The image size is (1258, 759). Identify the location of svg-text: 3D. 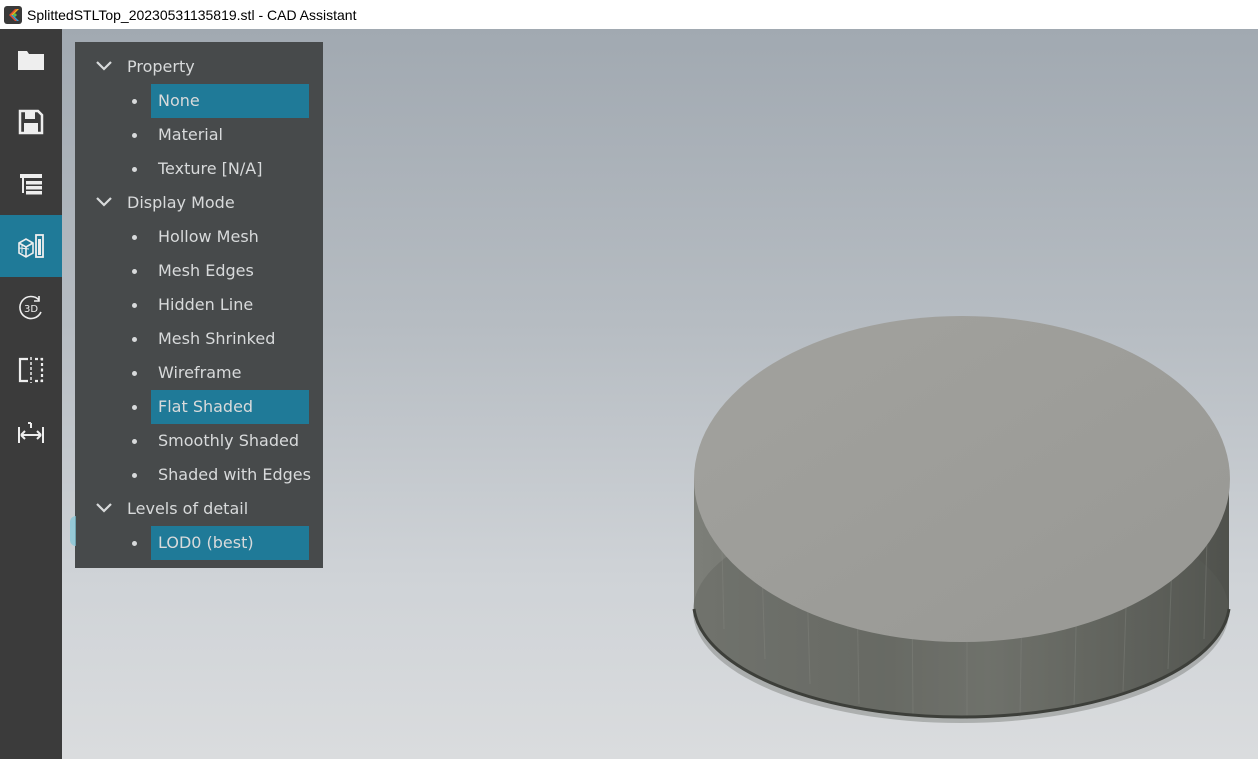
(31, 309).